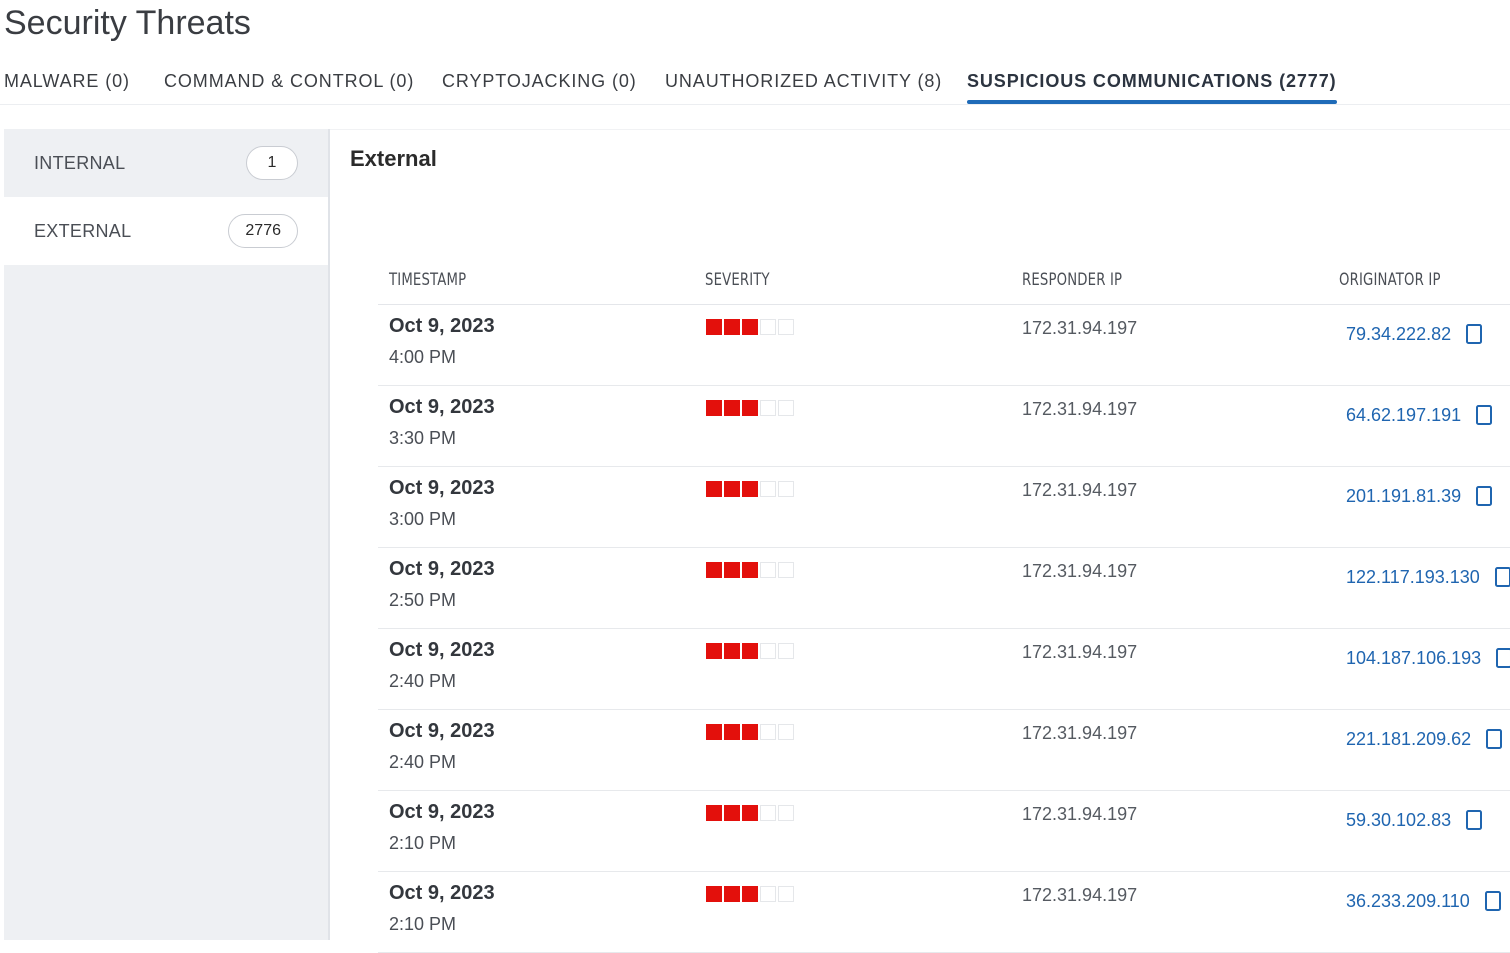 The width and height of the screenshot is (1510, 953). What do you see at coordinates (272, 163) in the screenshot?
I see `count-badge: 1` at bounding box center [272, 163].